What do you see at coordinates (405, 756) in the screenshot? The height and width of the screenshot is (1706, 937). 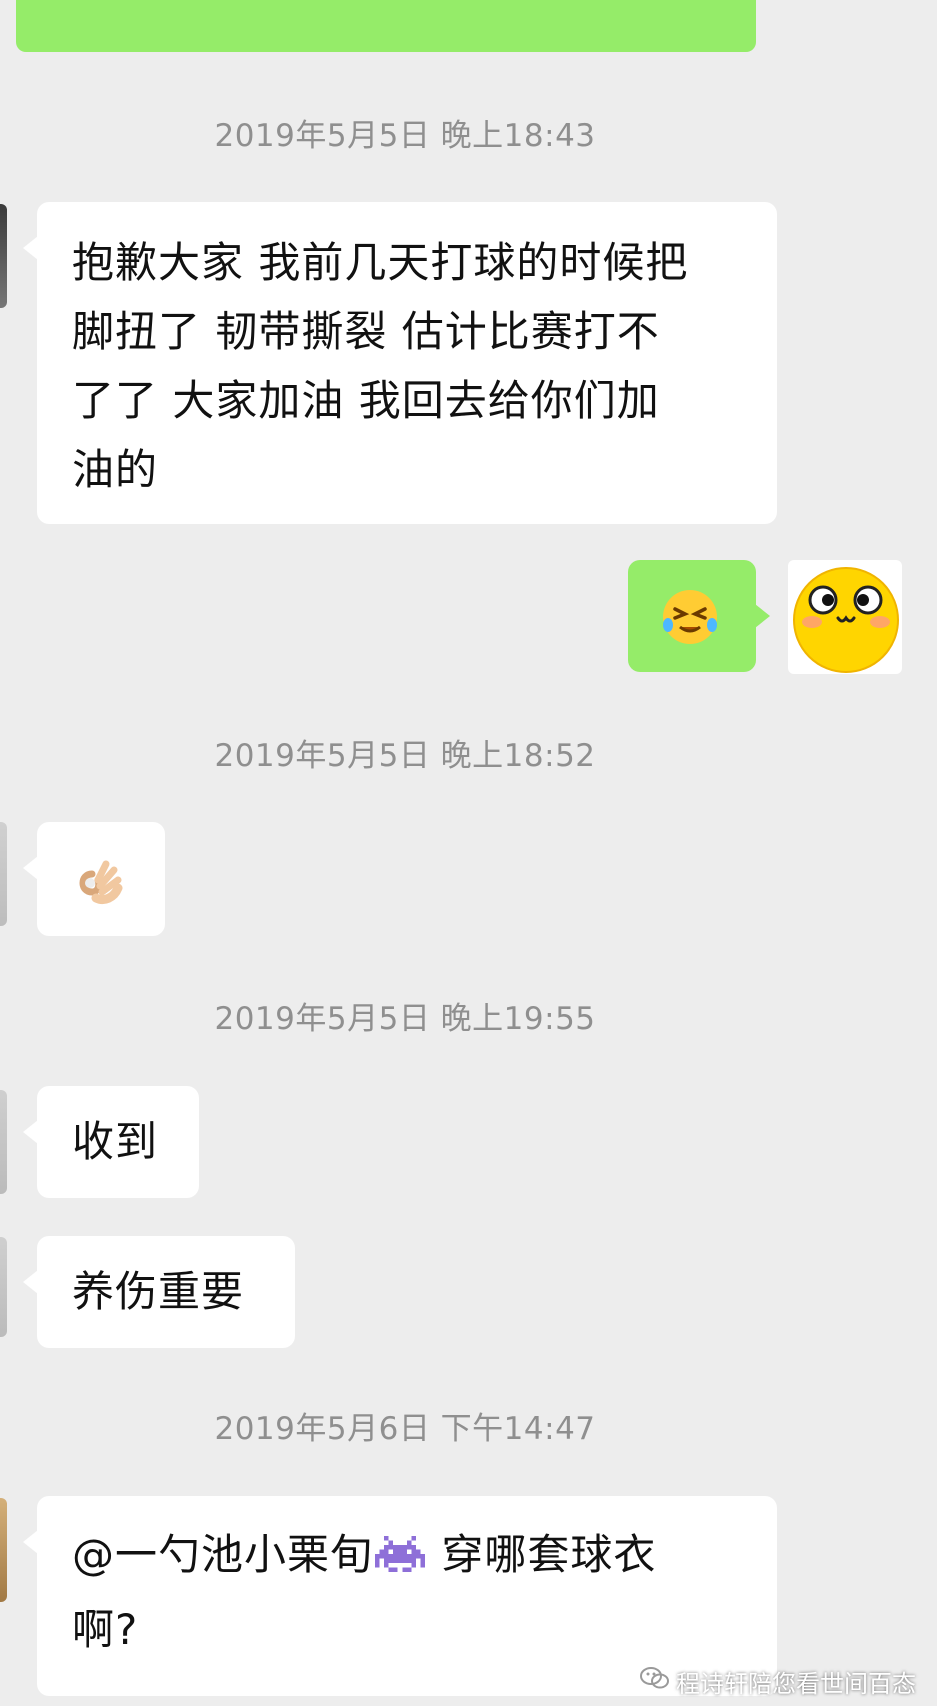 I see `timestamp: 2019年5月5日 晚上18:52` at bounding box center [405, 756].